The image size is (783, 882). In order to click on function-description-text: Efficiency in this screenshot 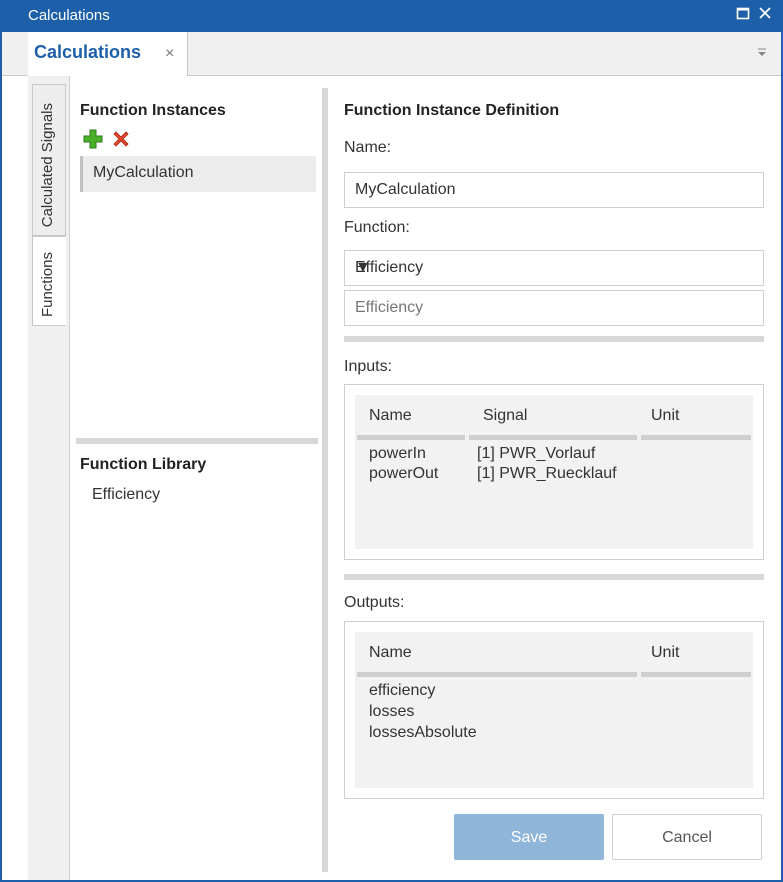, I will do `click(389, 307)`.